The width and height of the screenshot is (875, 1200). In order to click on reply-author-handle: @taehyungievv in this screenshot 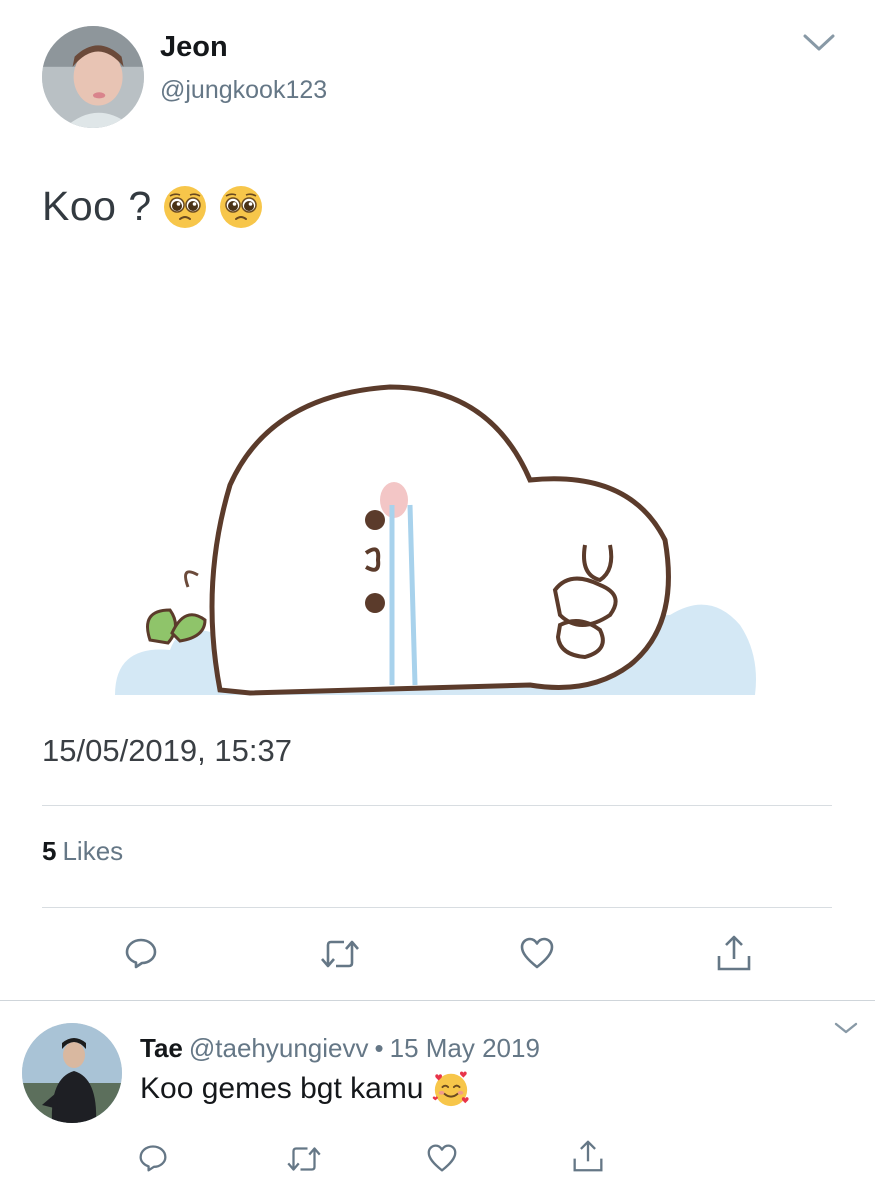, I will do `click(279, 1048)`.